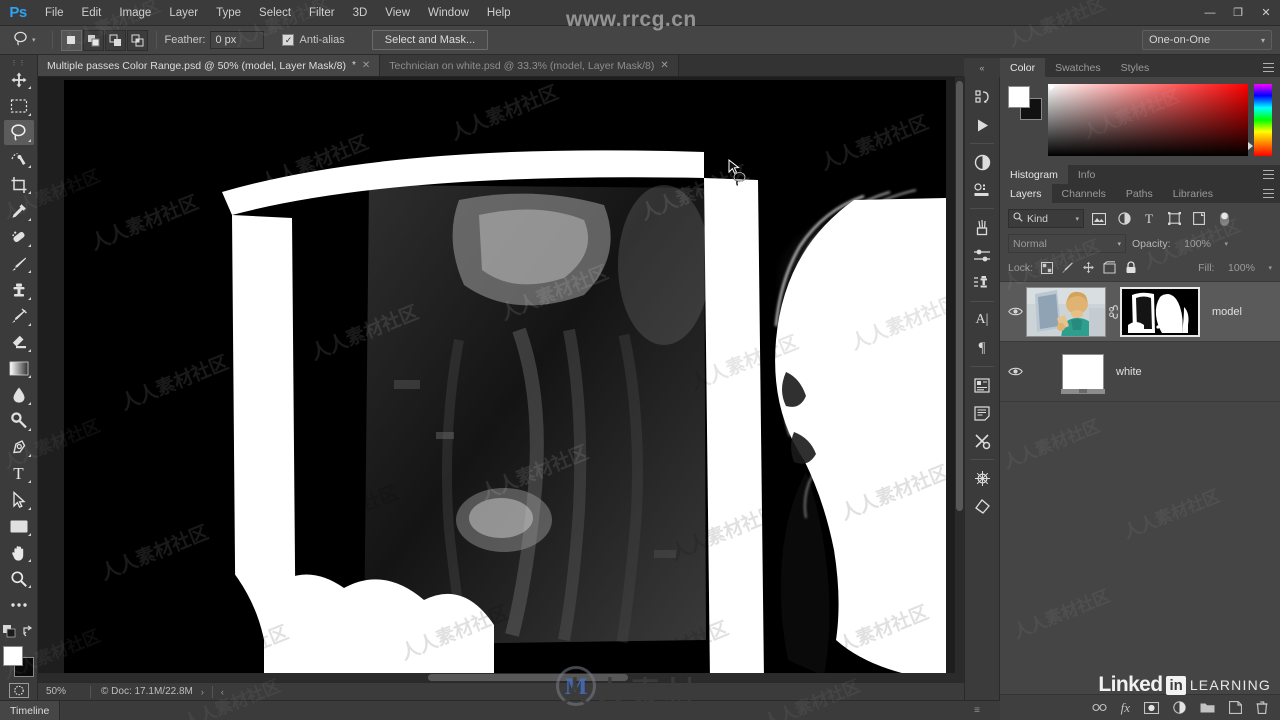  What do you see at coordinates (19, 237) in the screenshot?
I see `spot-healing-brush-tool` at bounding box center [19, 237].